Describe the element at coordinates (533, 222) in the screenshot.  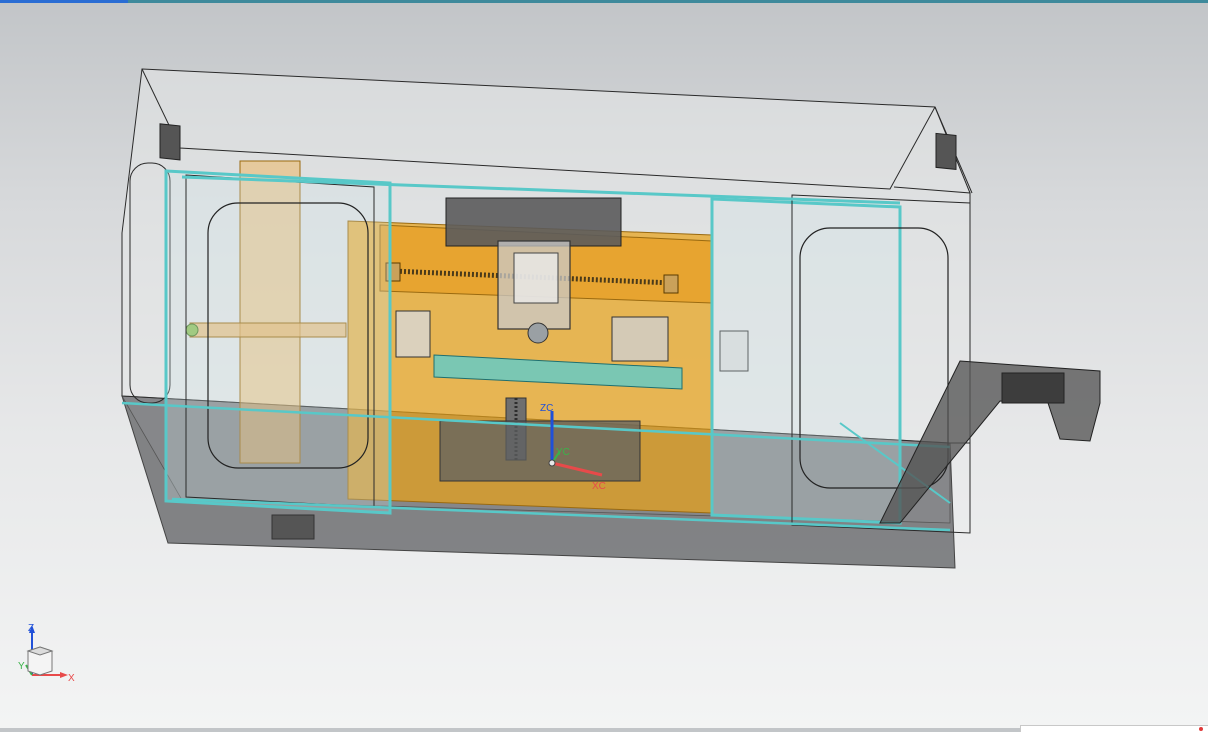
I see `machine-back-plate` at that location.